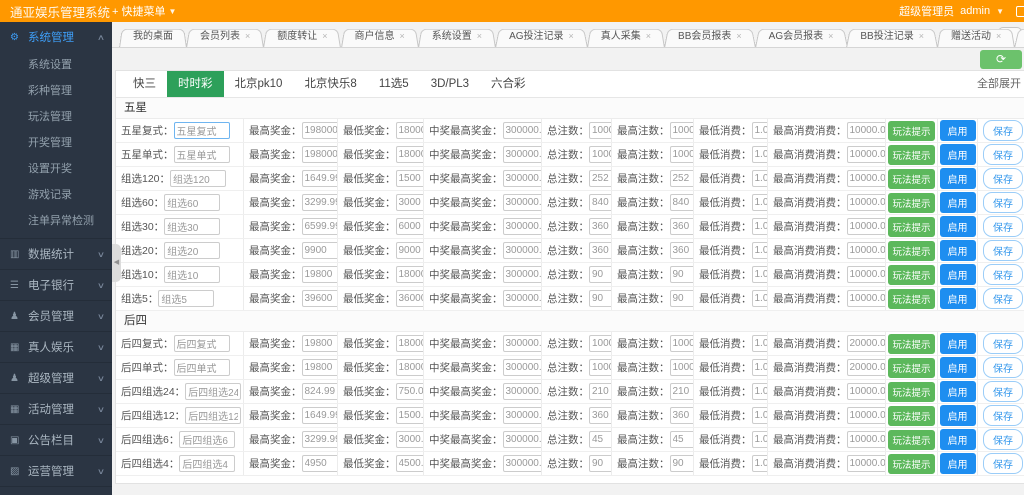 Image resolution: width=1024 pixels, height=495 pixels. Describe the element at coordinates (56, 491) in the screenshot. I see `sidebar-section-header: ♟ 聊天大厅 ∨` at that location.